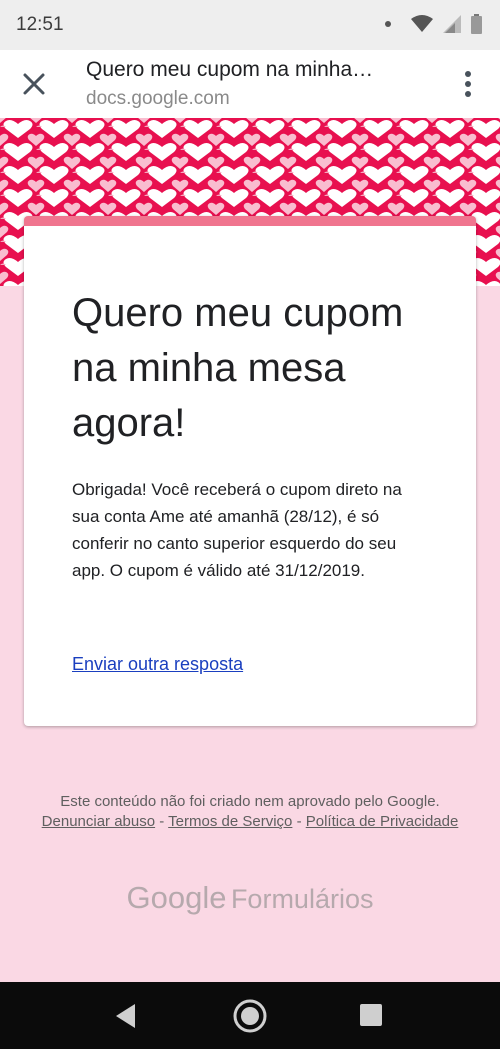 The width and height of the screenshot is (500, 1049). Describe the element at coordinates (126, 1016) in the screenshot. I see `back-icon` at that location.